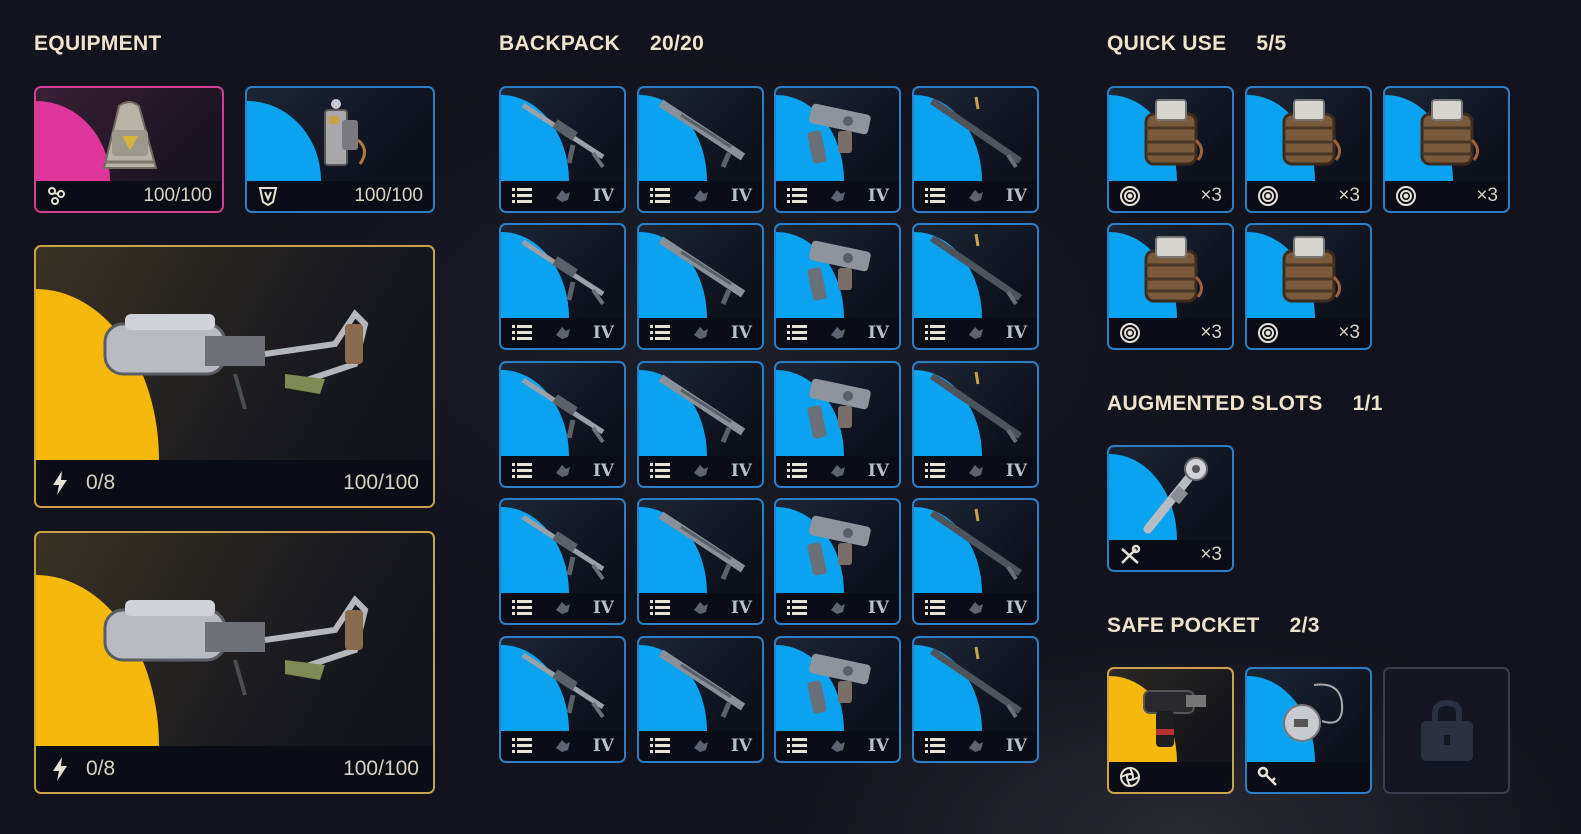  Describe the element at coordinates (700, 699) in the screenshot. I see `backpack-item-18: IV` at that location.